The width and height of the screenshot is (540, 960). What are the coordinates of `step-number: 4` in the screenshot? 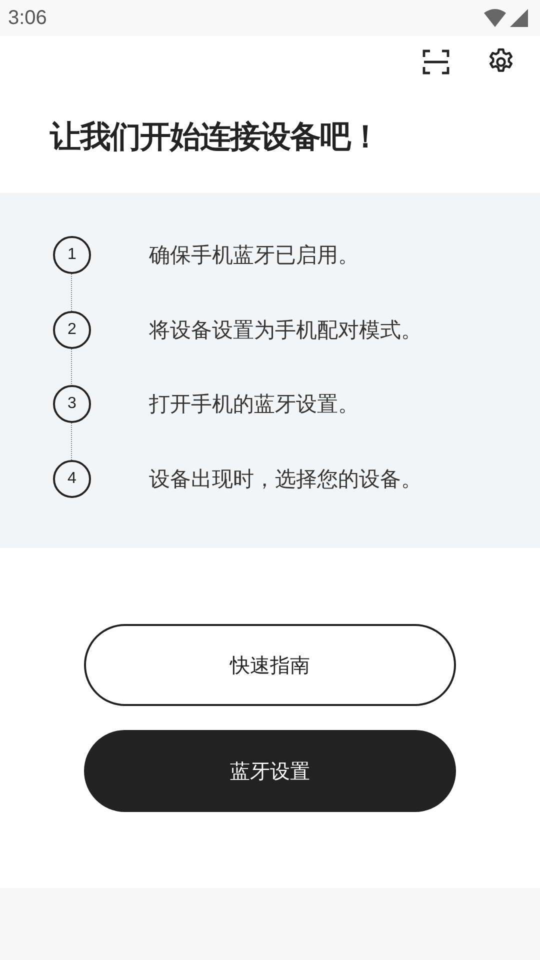 It's located at (72, 479).